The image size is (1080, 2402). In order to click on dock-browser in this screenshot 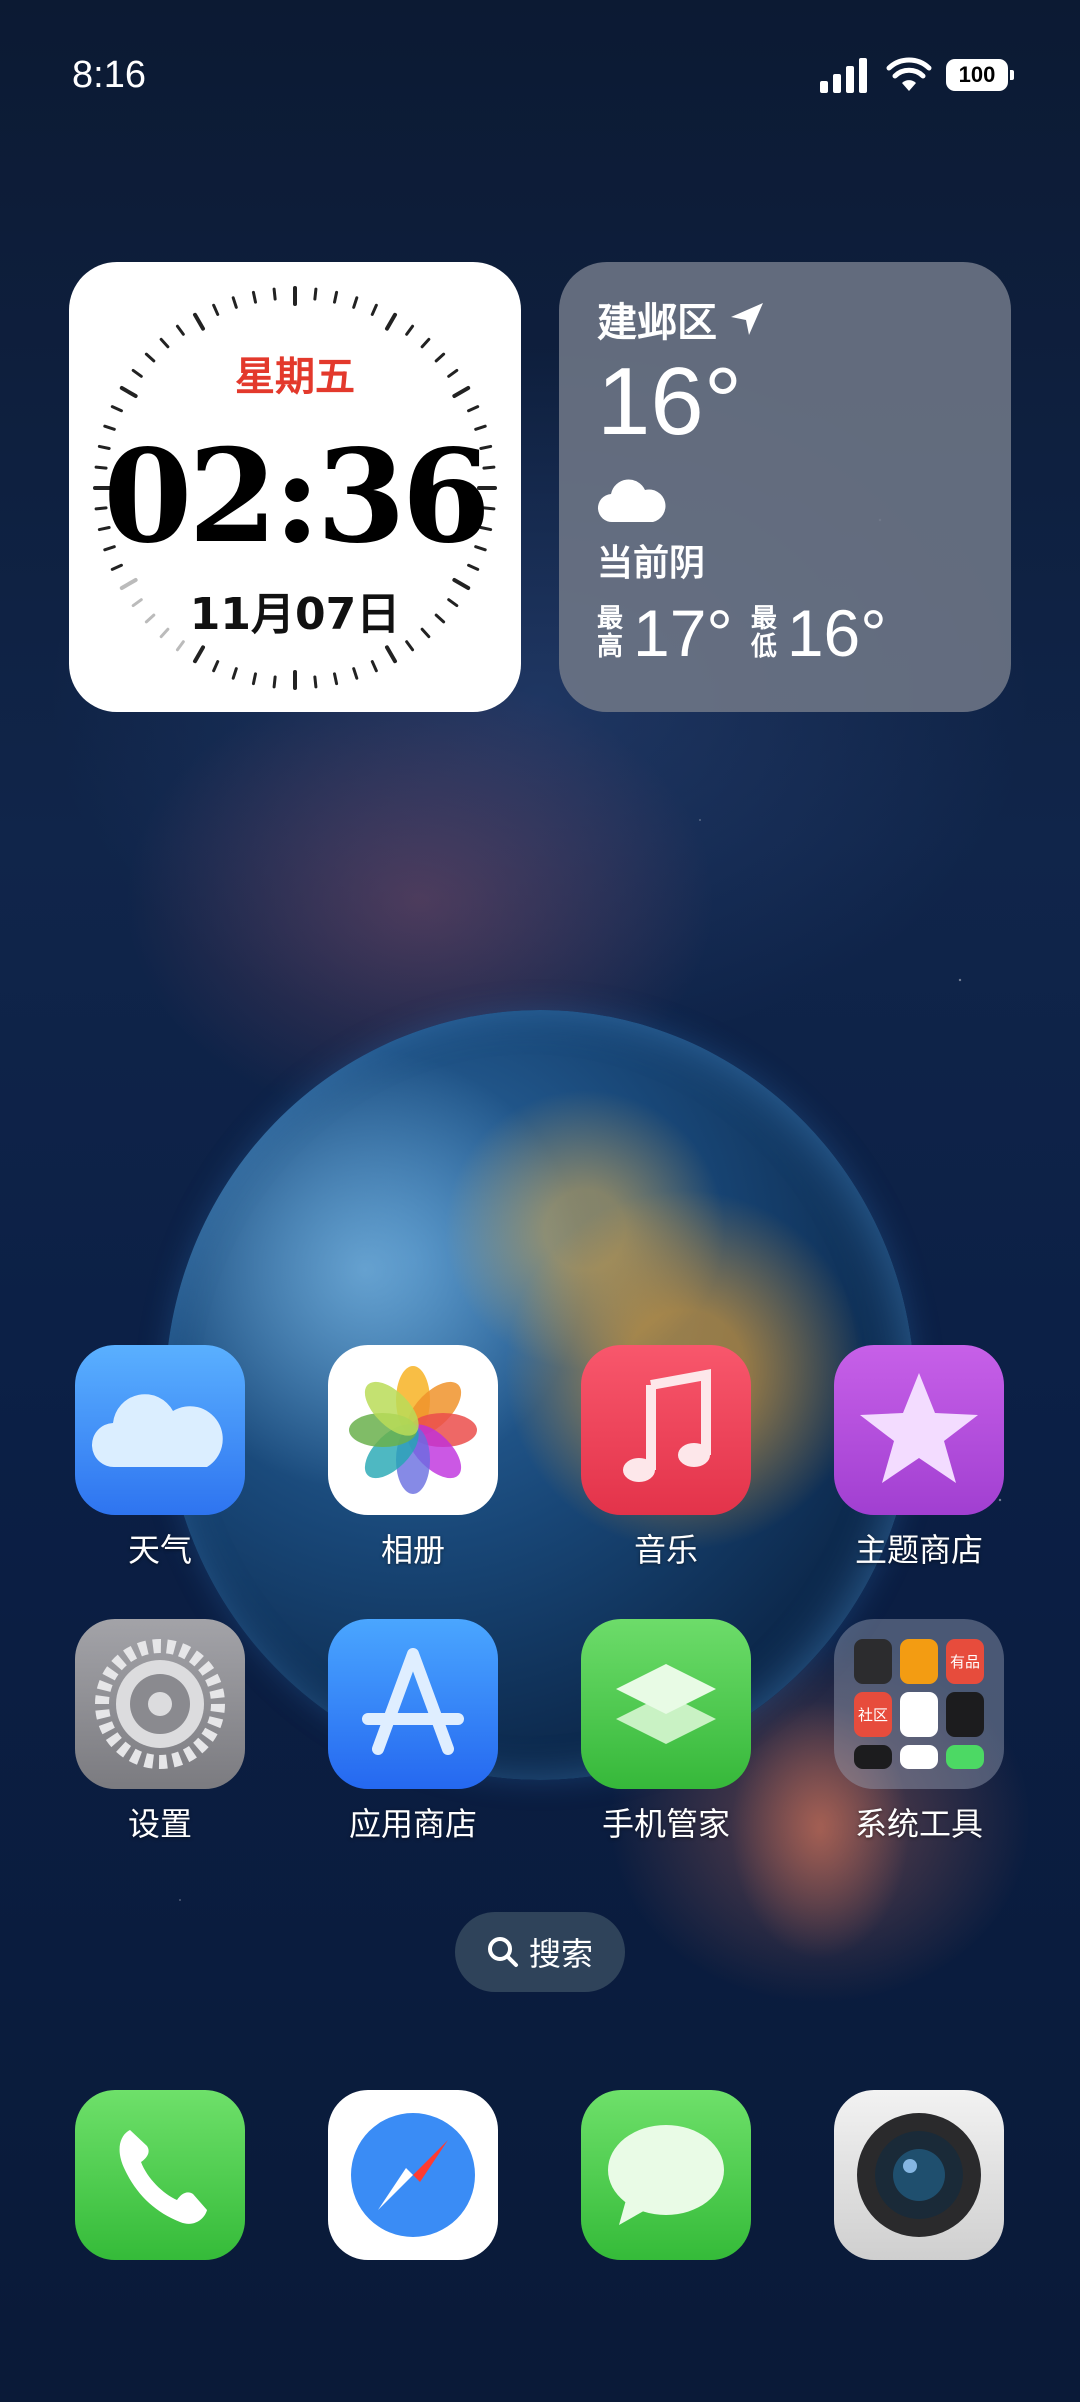, I will do `click(413, 2175)`.